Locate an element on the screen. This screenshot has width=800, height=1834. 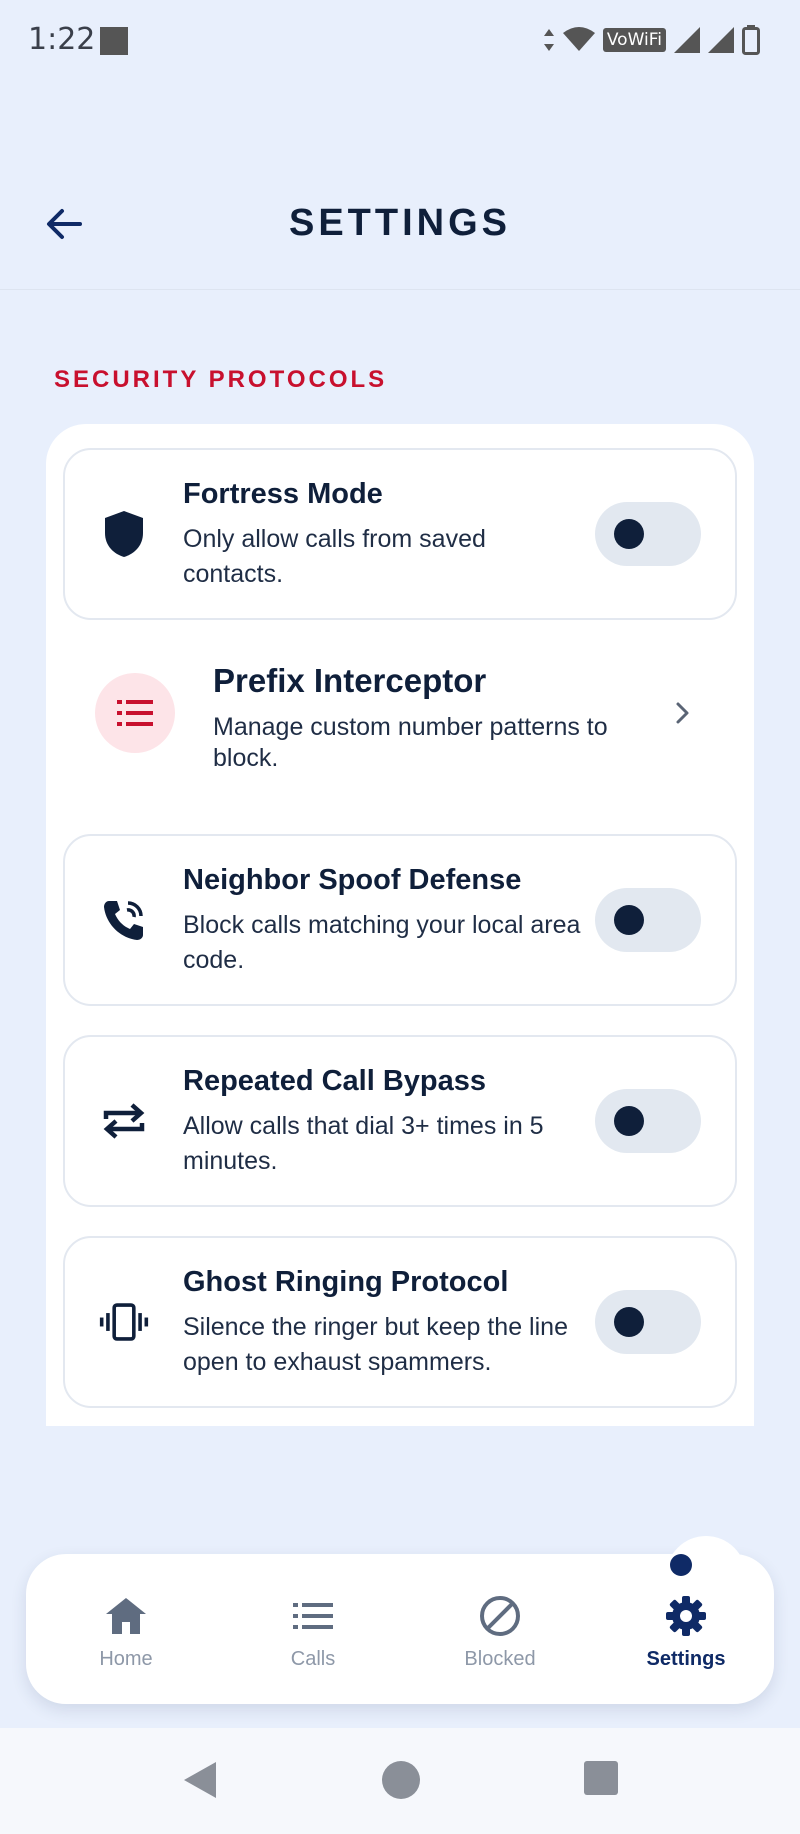
header: SETTINGS is located at coordinates (400, 225).